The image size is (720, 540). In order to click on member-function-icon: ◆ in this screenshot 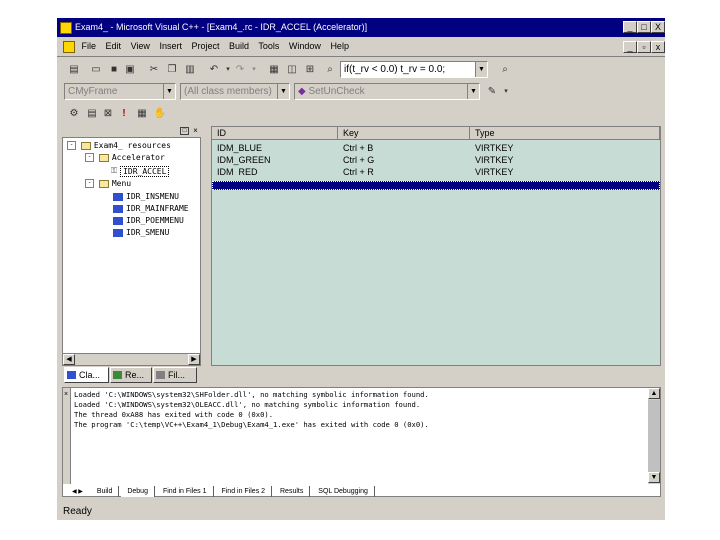, I will do `click(302, 91)`.